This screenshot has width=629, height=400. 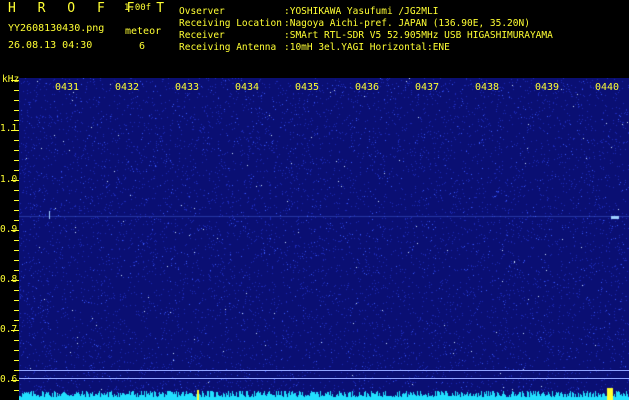 I want to click on y-tick-label-1-1: 1.1, so click(x=9, y=128).